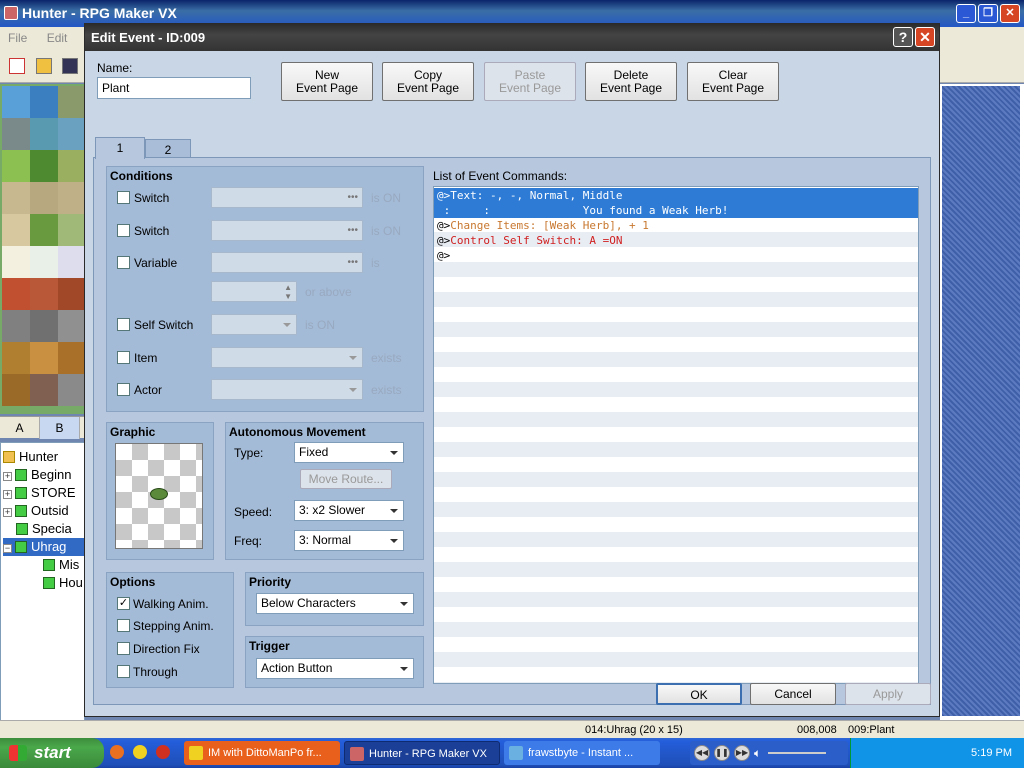  Describe the element at coordinates (288, 287) in the screenshot. I see `spin-up-icon: ▲` at that location.